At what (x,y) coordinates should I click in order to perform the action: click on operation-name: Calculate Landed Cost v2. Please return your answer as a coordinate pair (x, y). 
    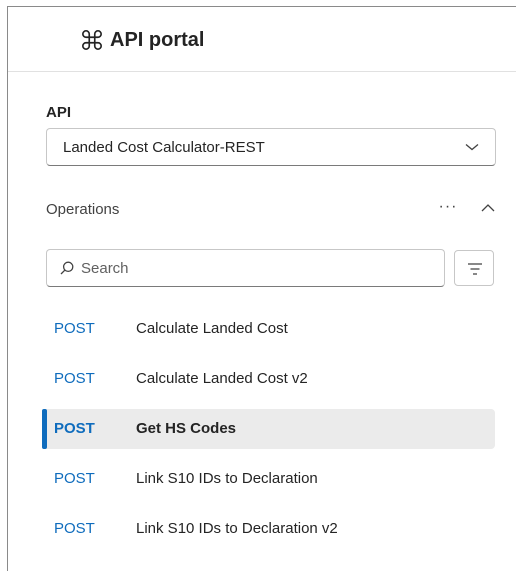
    Looking at the image, I should click on (222, 378).